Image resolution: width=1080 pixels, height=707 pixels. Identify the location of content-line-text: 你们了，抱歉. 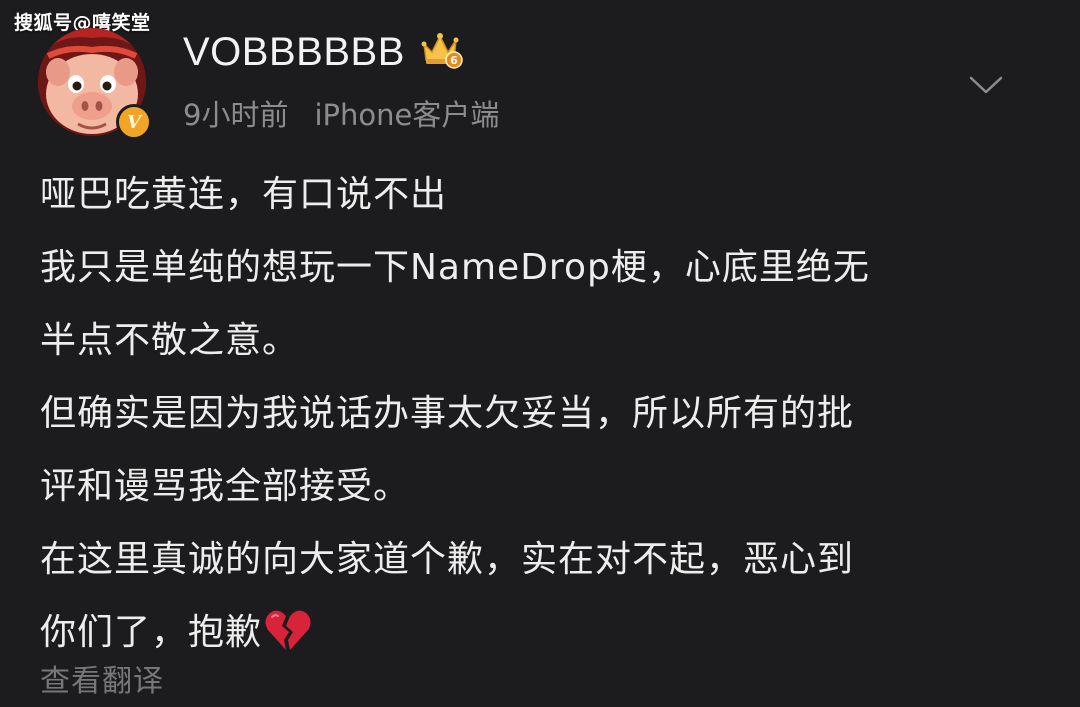
(151, 632).